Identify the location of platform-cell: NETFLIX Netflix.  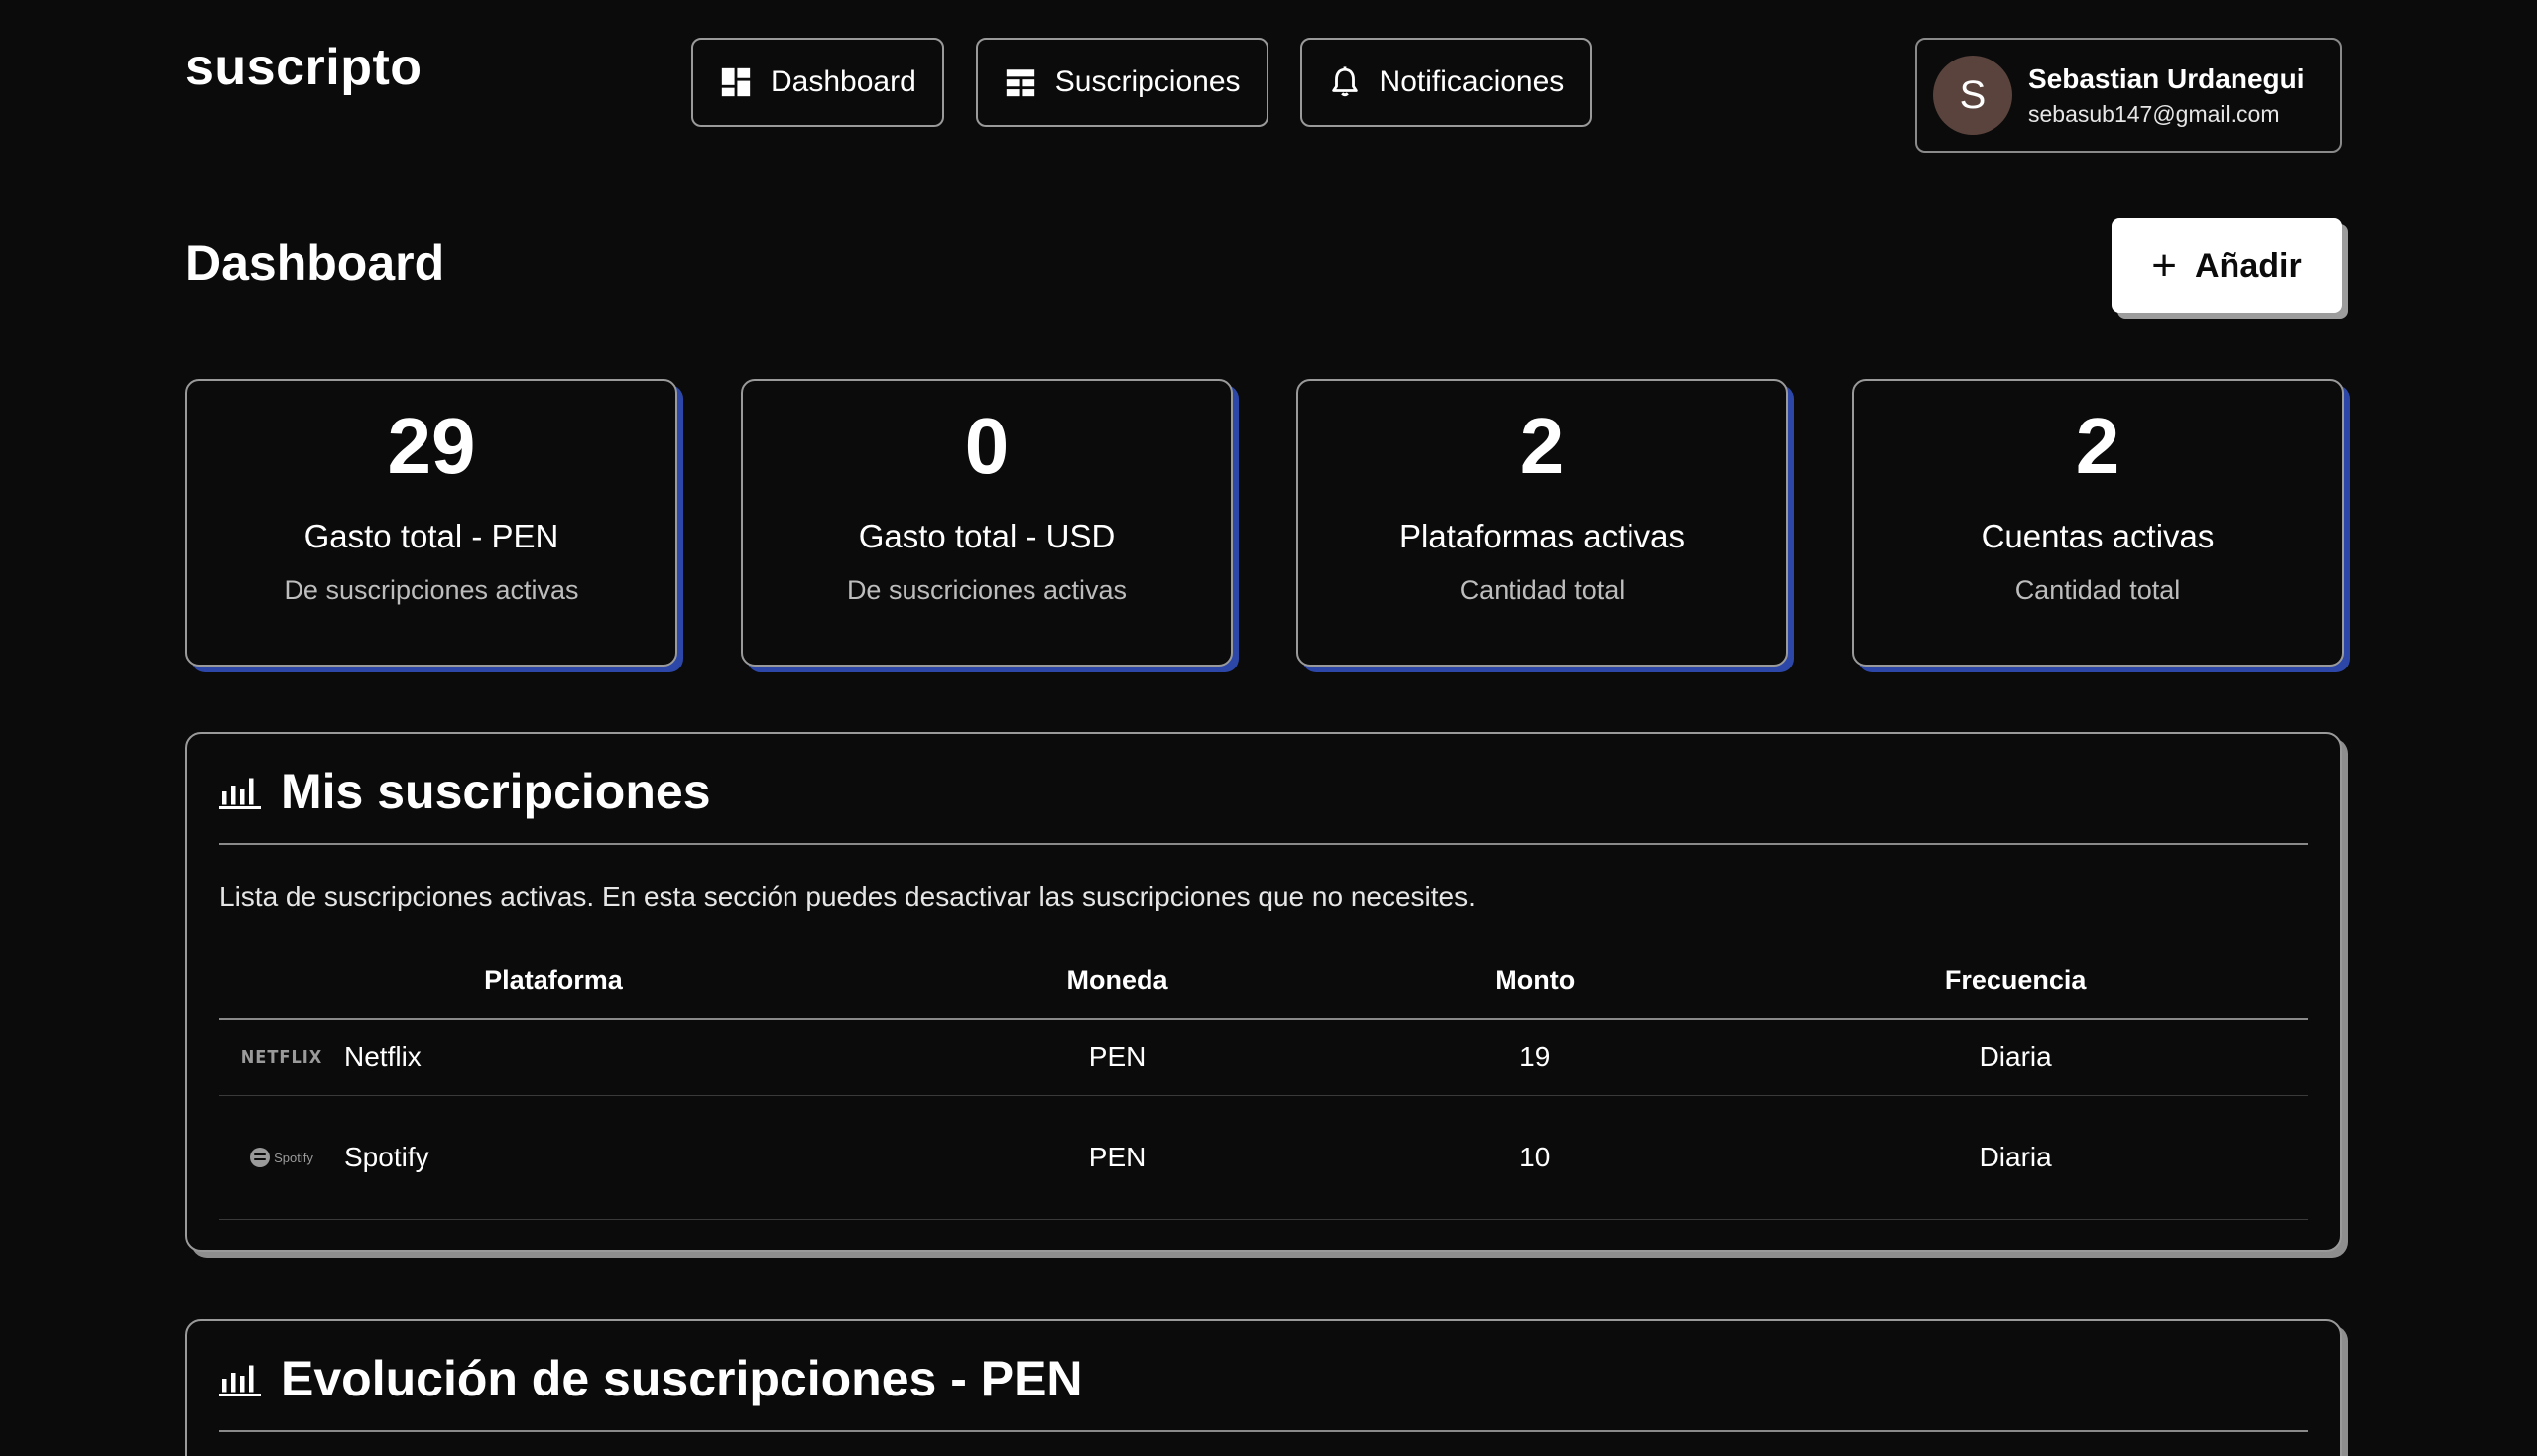
(553, 1057).